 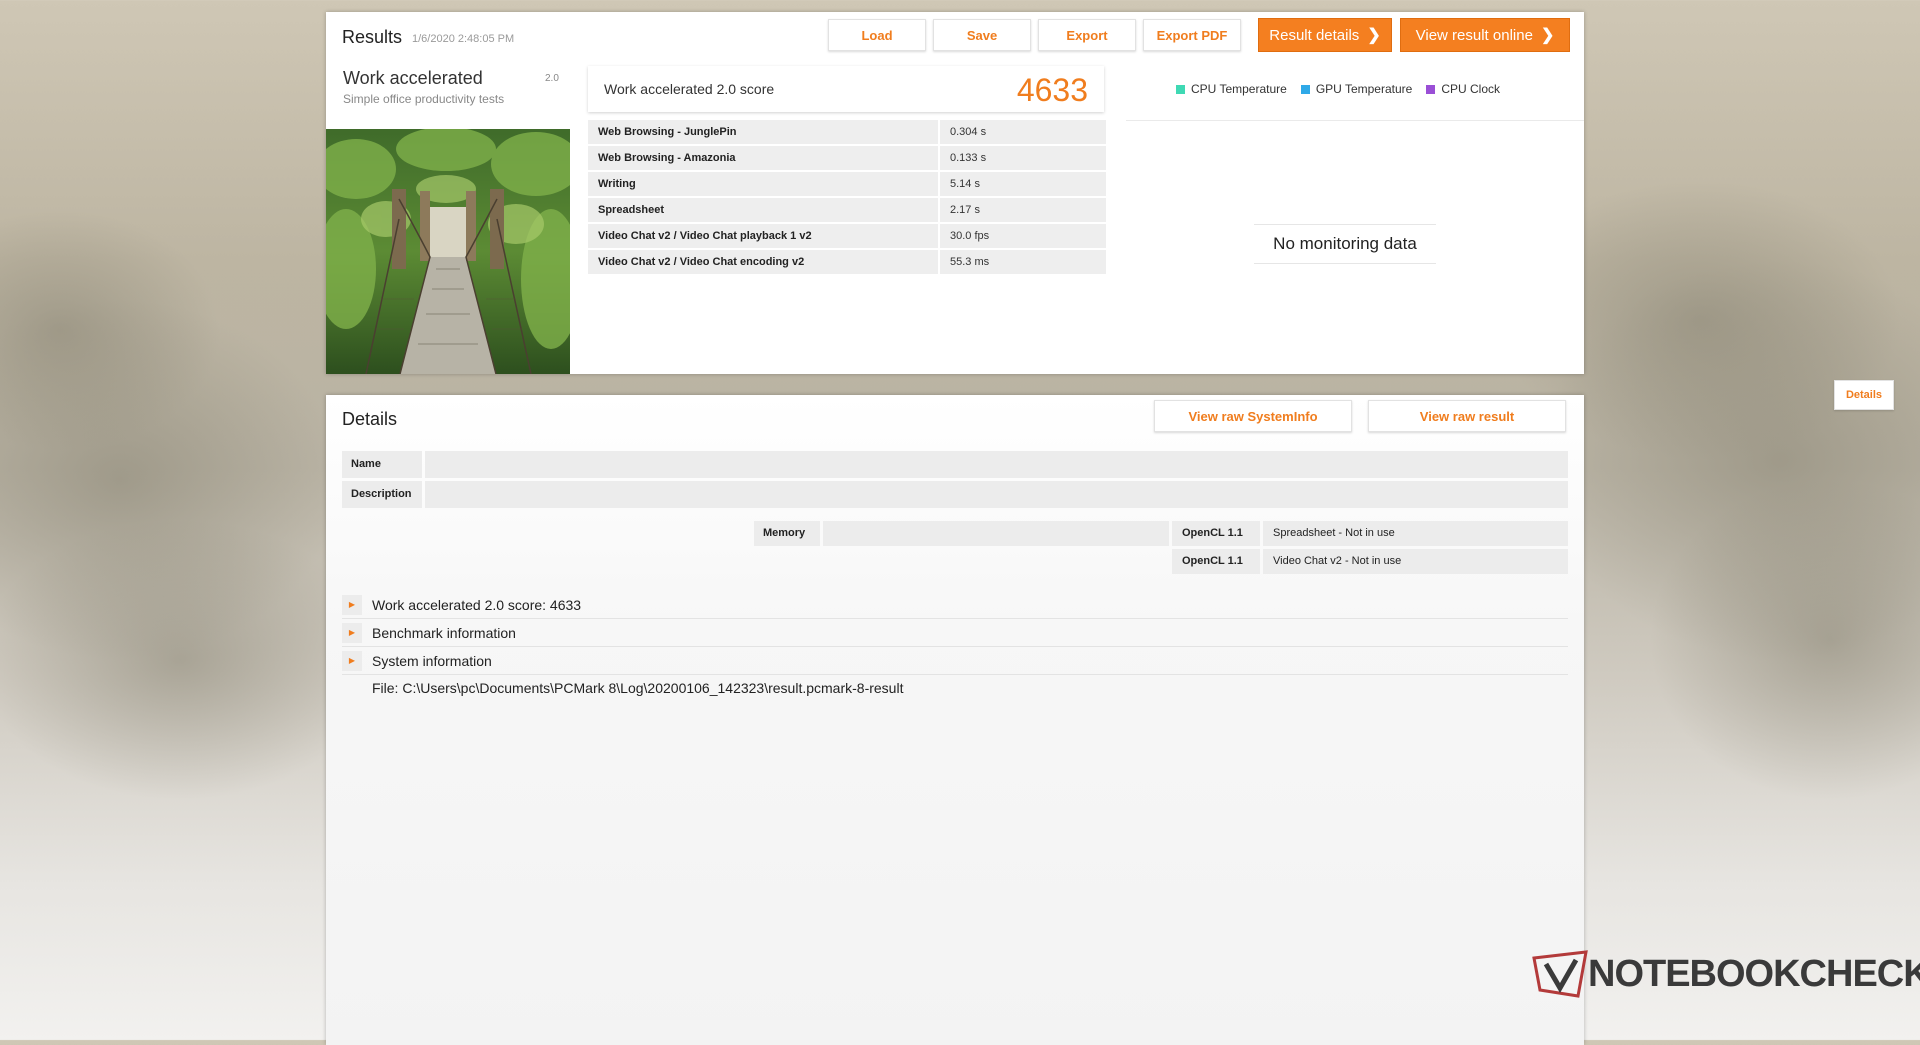 I want to click on name-label: Name, so click(x=382, y=464).